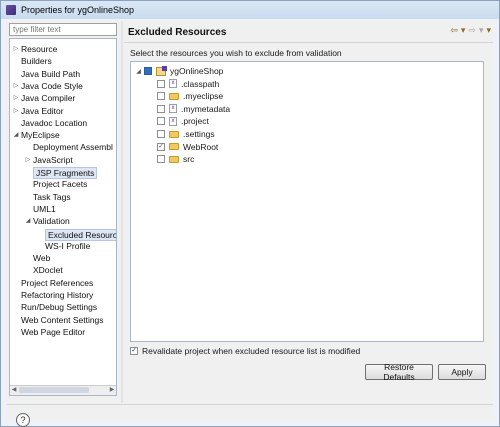 Image resolution: width=500 pixels, height=427 pixels. I want to click on title-bar: Properties for ygOnlineShop, so click(250, 10).